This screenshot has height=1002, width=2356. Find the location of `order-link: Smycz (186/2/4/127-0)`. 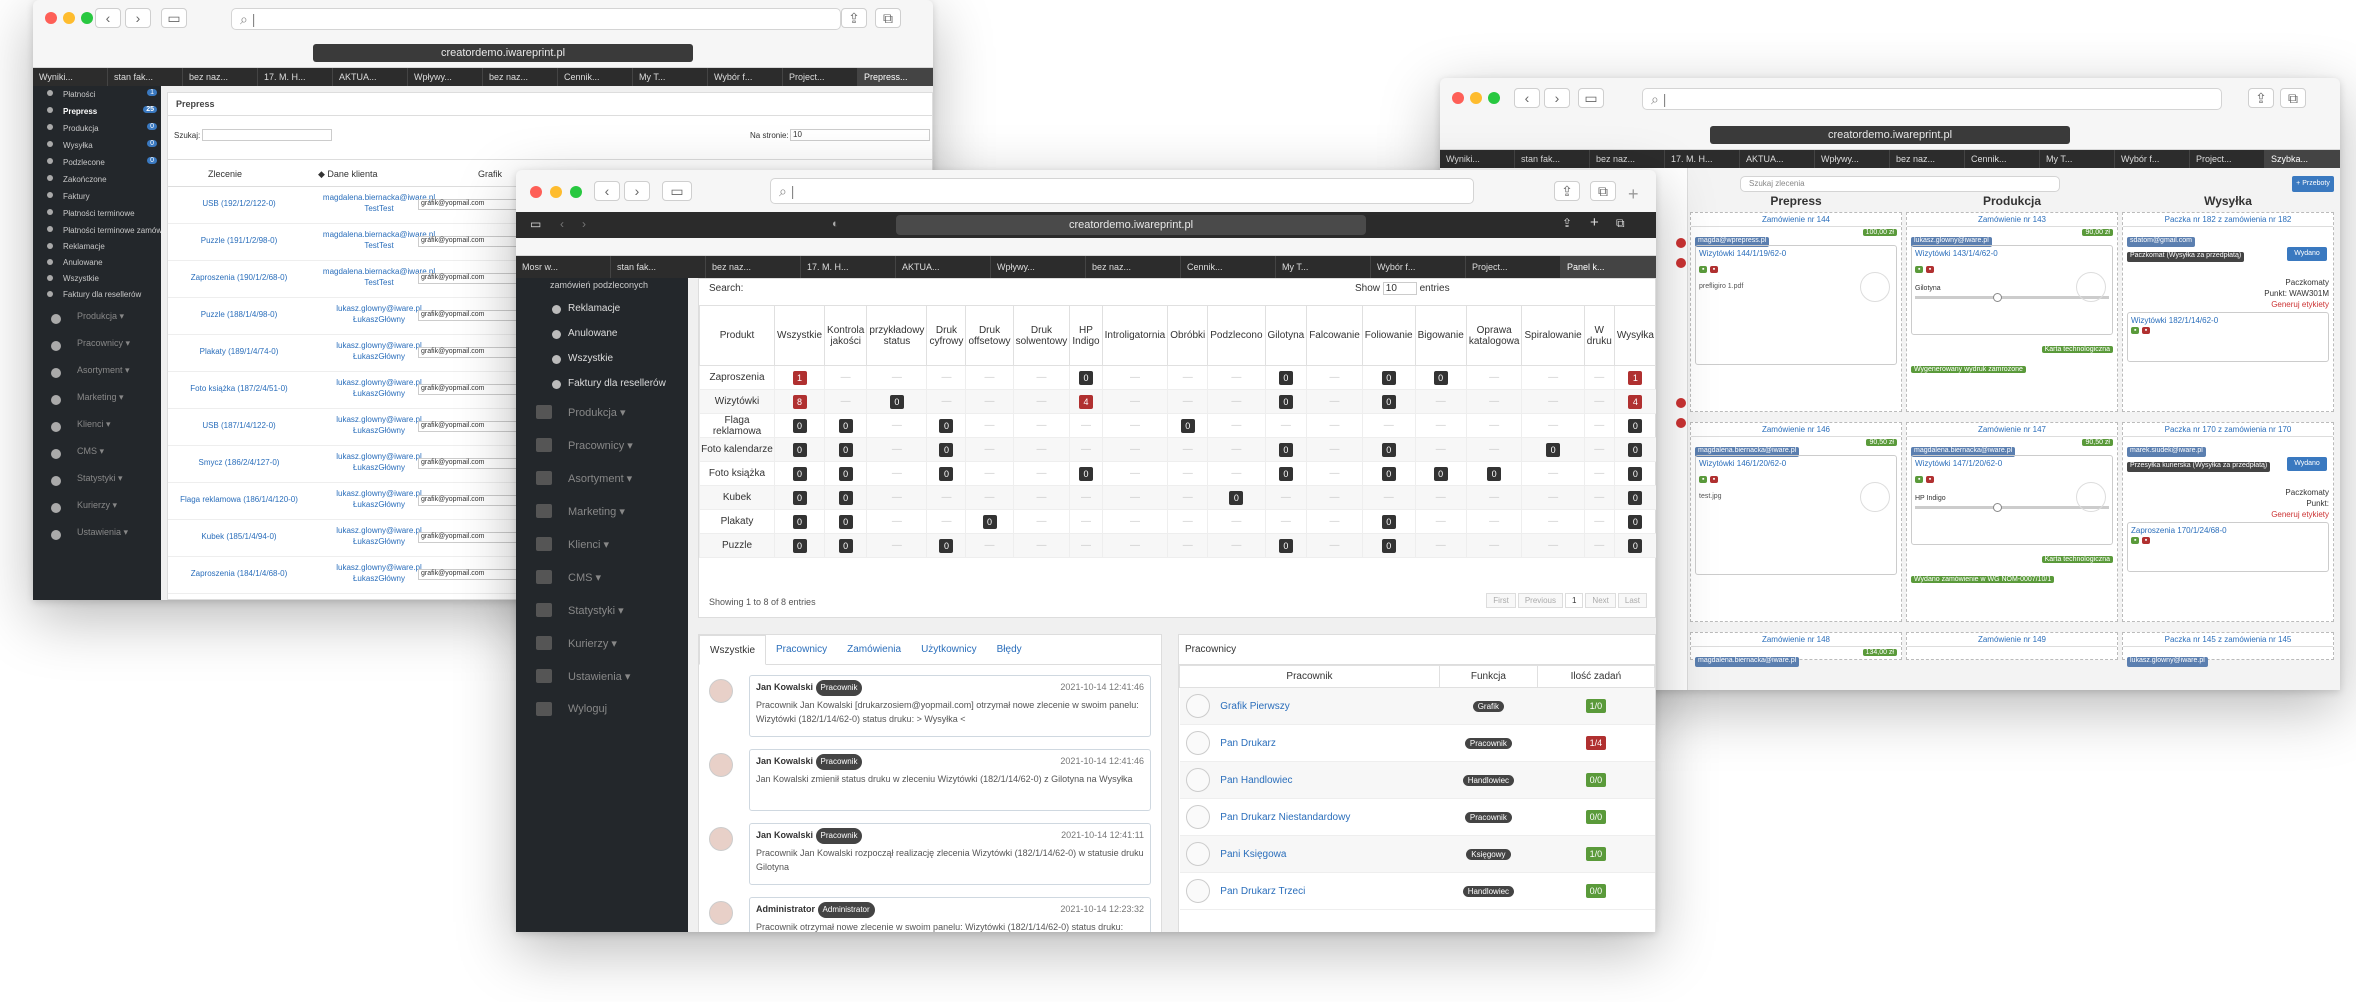

order-link: Smycz (186/2/4/127-0) is located at coordinates (239, 462).